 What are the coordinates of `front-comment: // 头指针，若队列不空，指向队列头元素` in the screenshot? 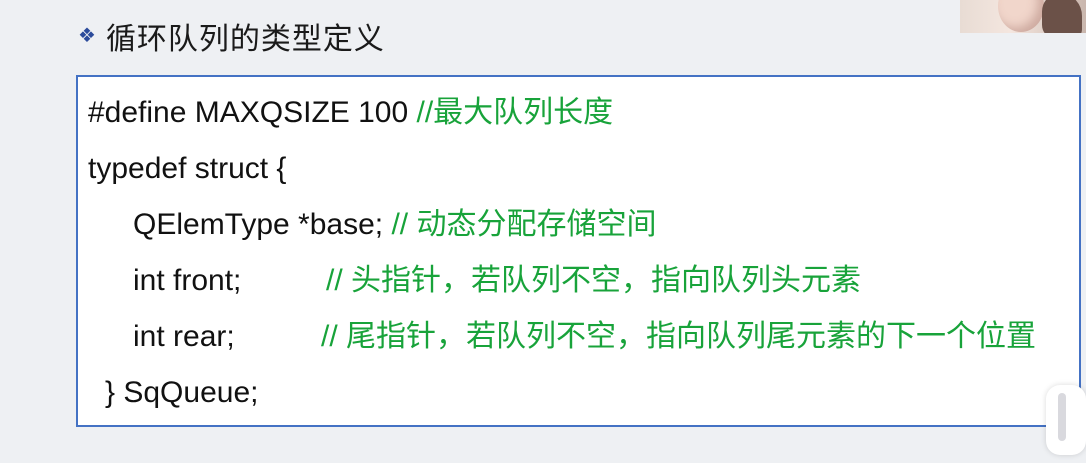 It's located at (594, 280).